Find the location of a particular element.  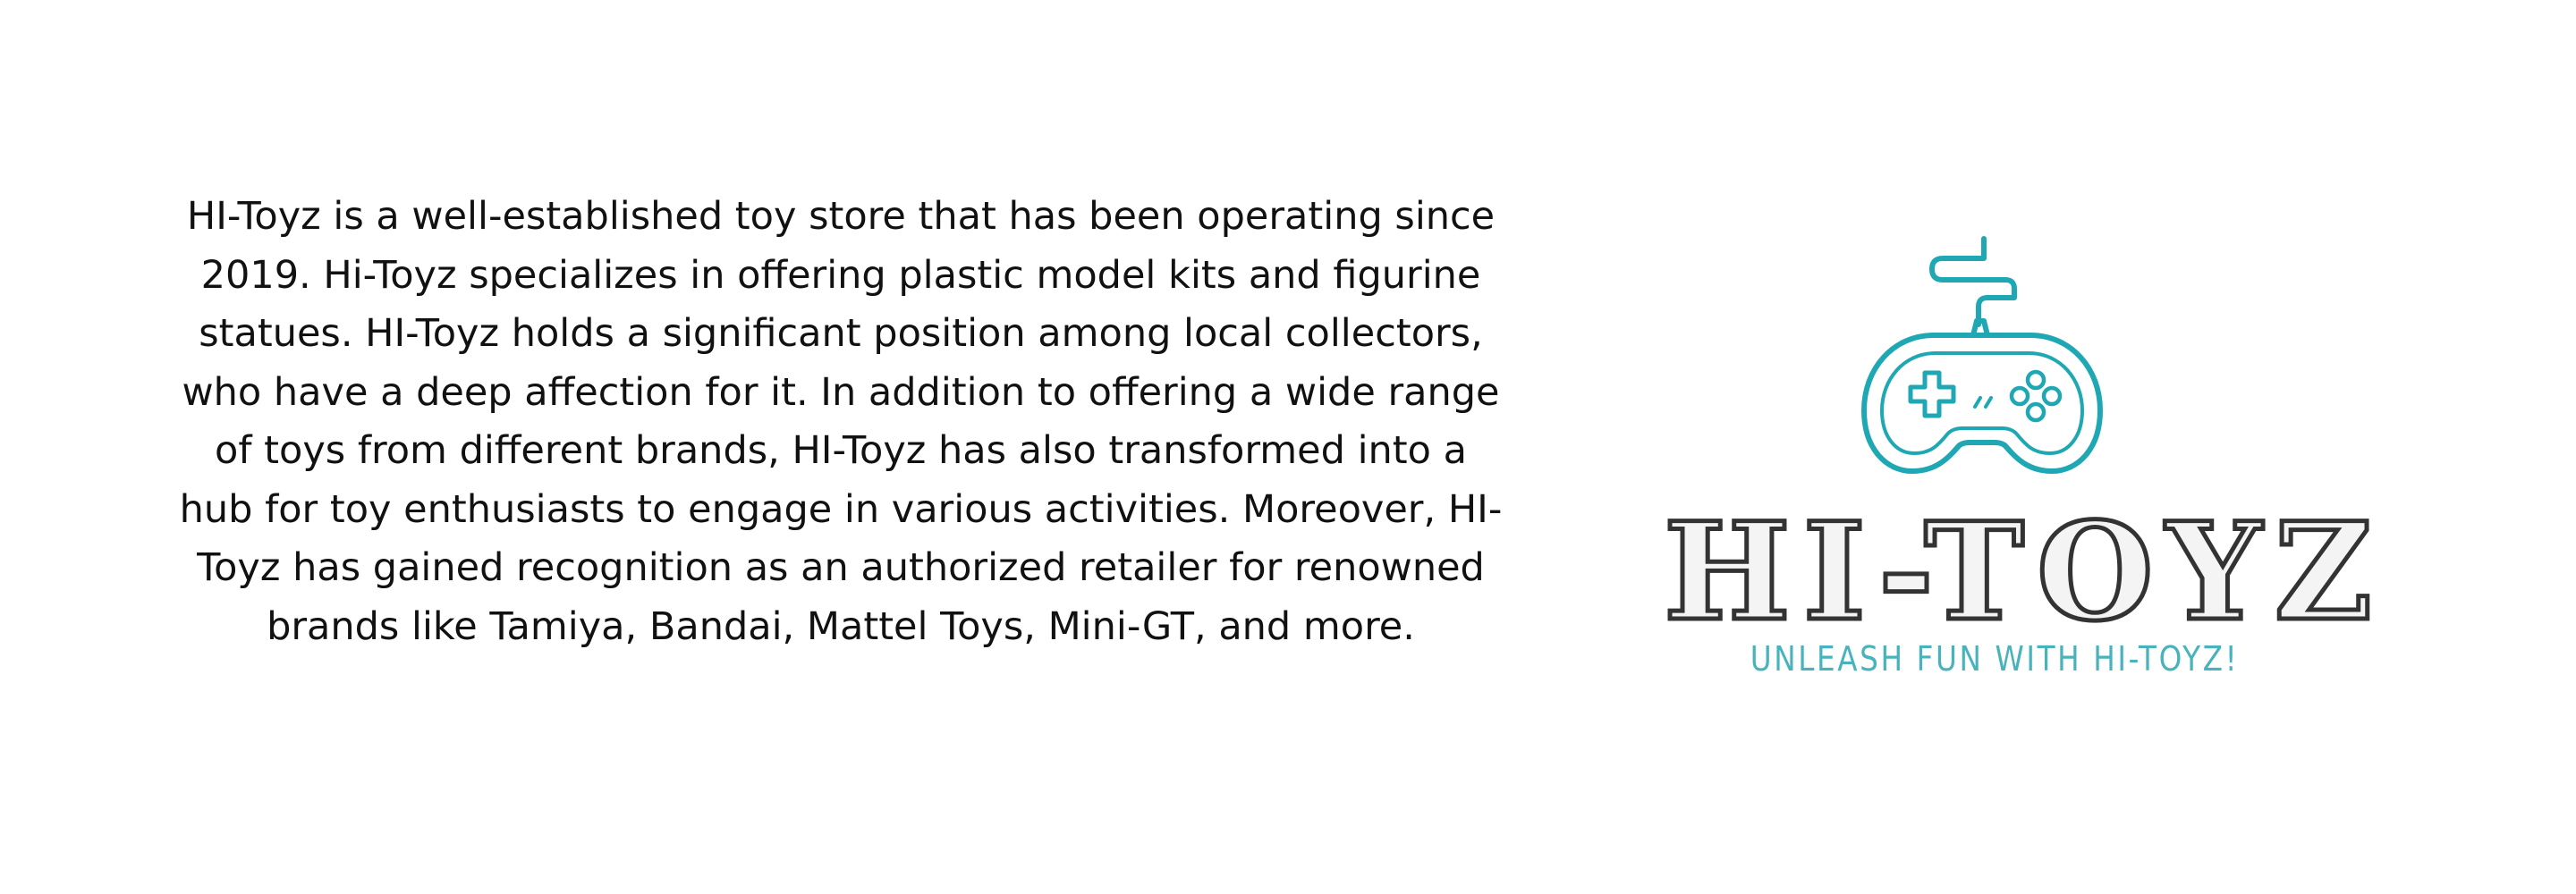

game-controller-icon is located at coordinates (1982, 355).